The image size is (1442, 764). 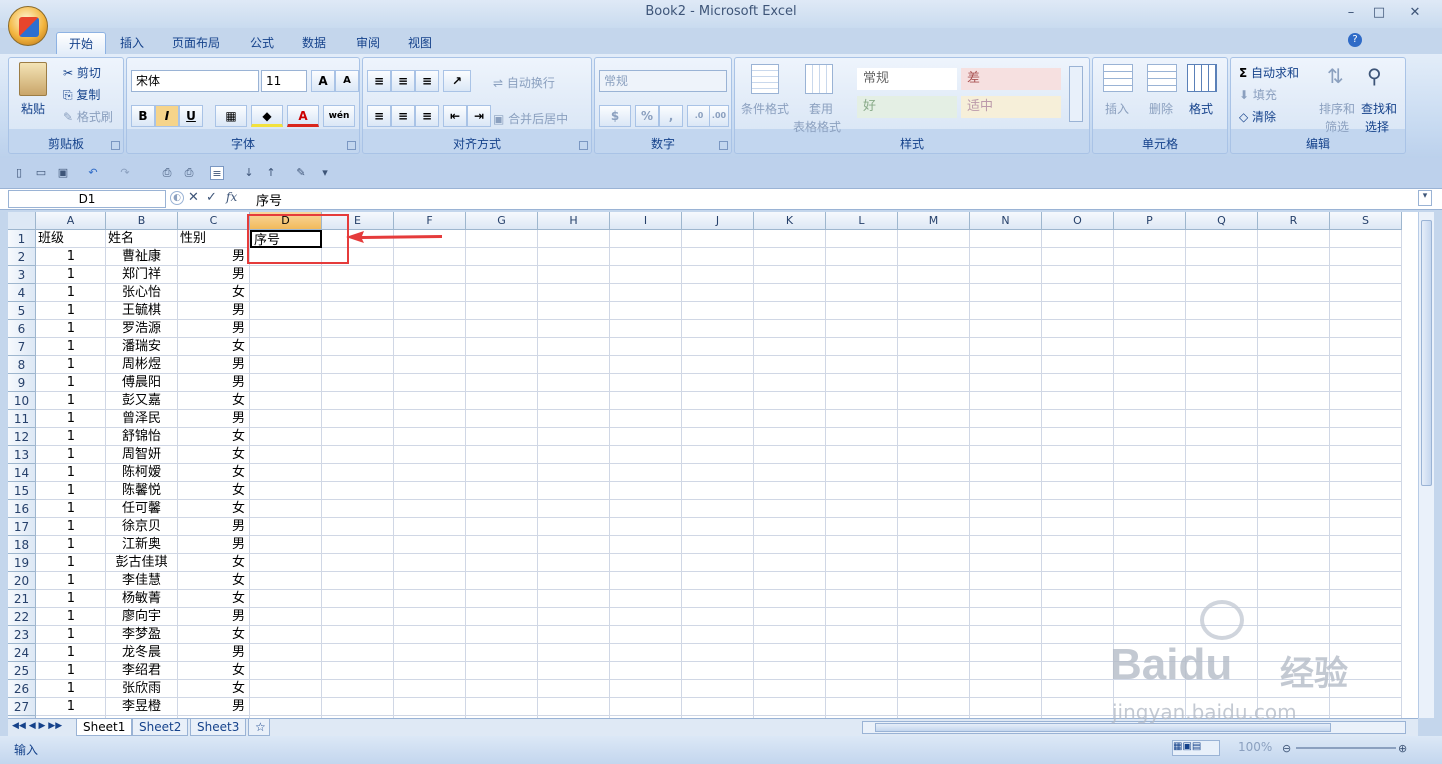 What do you see at coordinates (646, 293) in the screenshot?
I see `cell-i4` at bounding box center [646, 293].